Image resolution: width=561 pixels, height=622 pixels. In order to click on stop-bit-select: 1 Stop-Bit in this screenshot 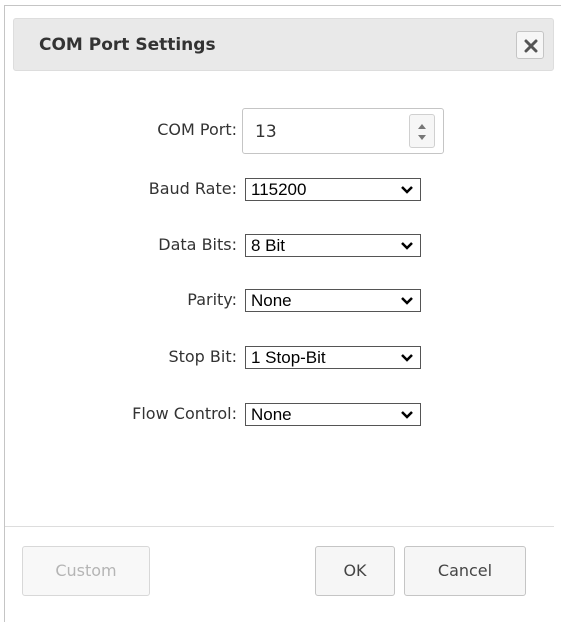, I will do `click(333, 357)`.